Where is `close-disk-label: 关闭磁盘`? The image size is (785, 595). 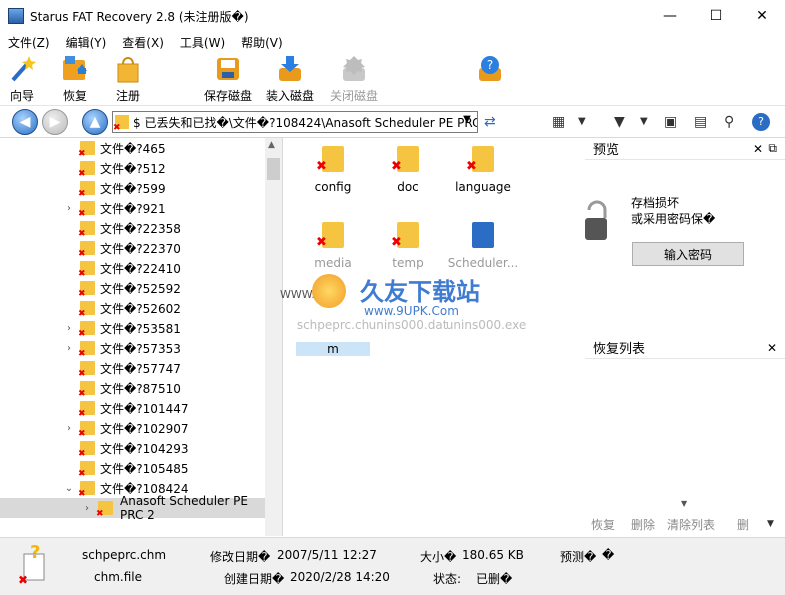 close-disk-label: 关闭磁盘 is located at coordinates (353, 96).